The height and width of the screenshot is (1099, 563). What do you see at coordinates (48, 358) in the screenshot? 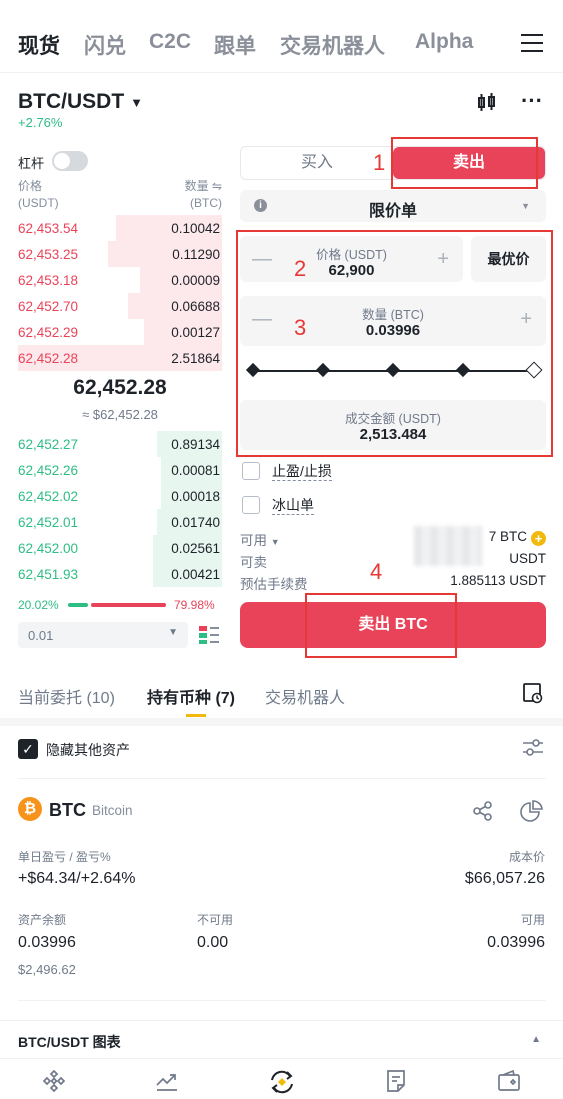
I see `row-price: 62,452.28` at bounding box center [48, 358].